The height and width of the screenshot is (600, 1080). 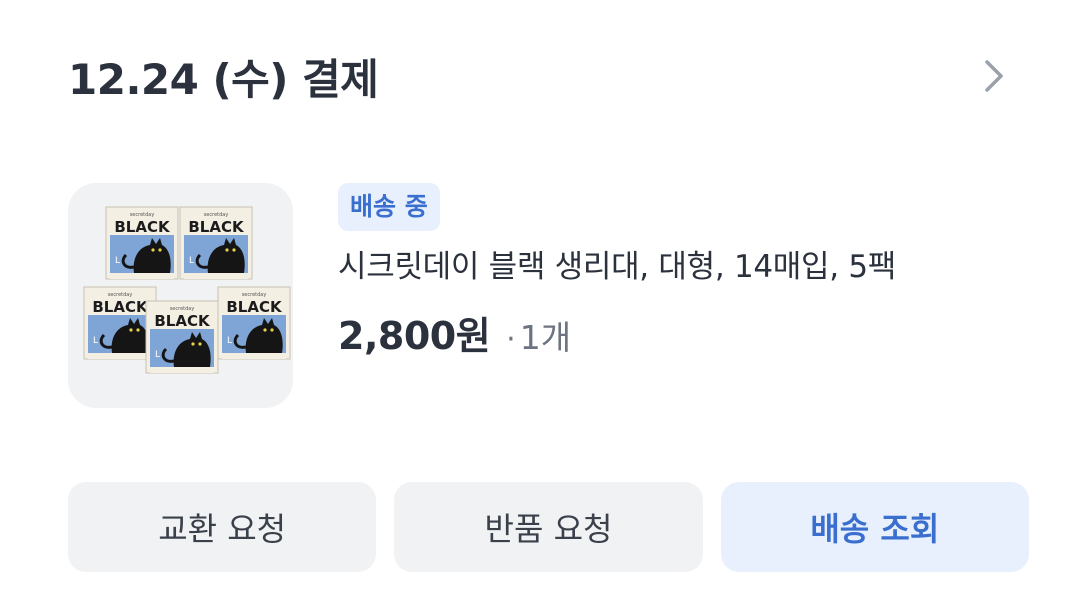 I want to click on action-buttons: 교환 요청 반품 요청 배송 조회, so click(x=548, y=527).